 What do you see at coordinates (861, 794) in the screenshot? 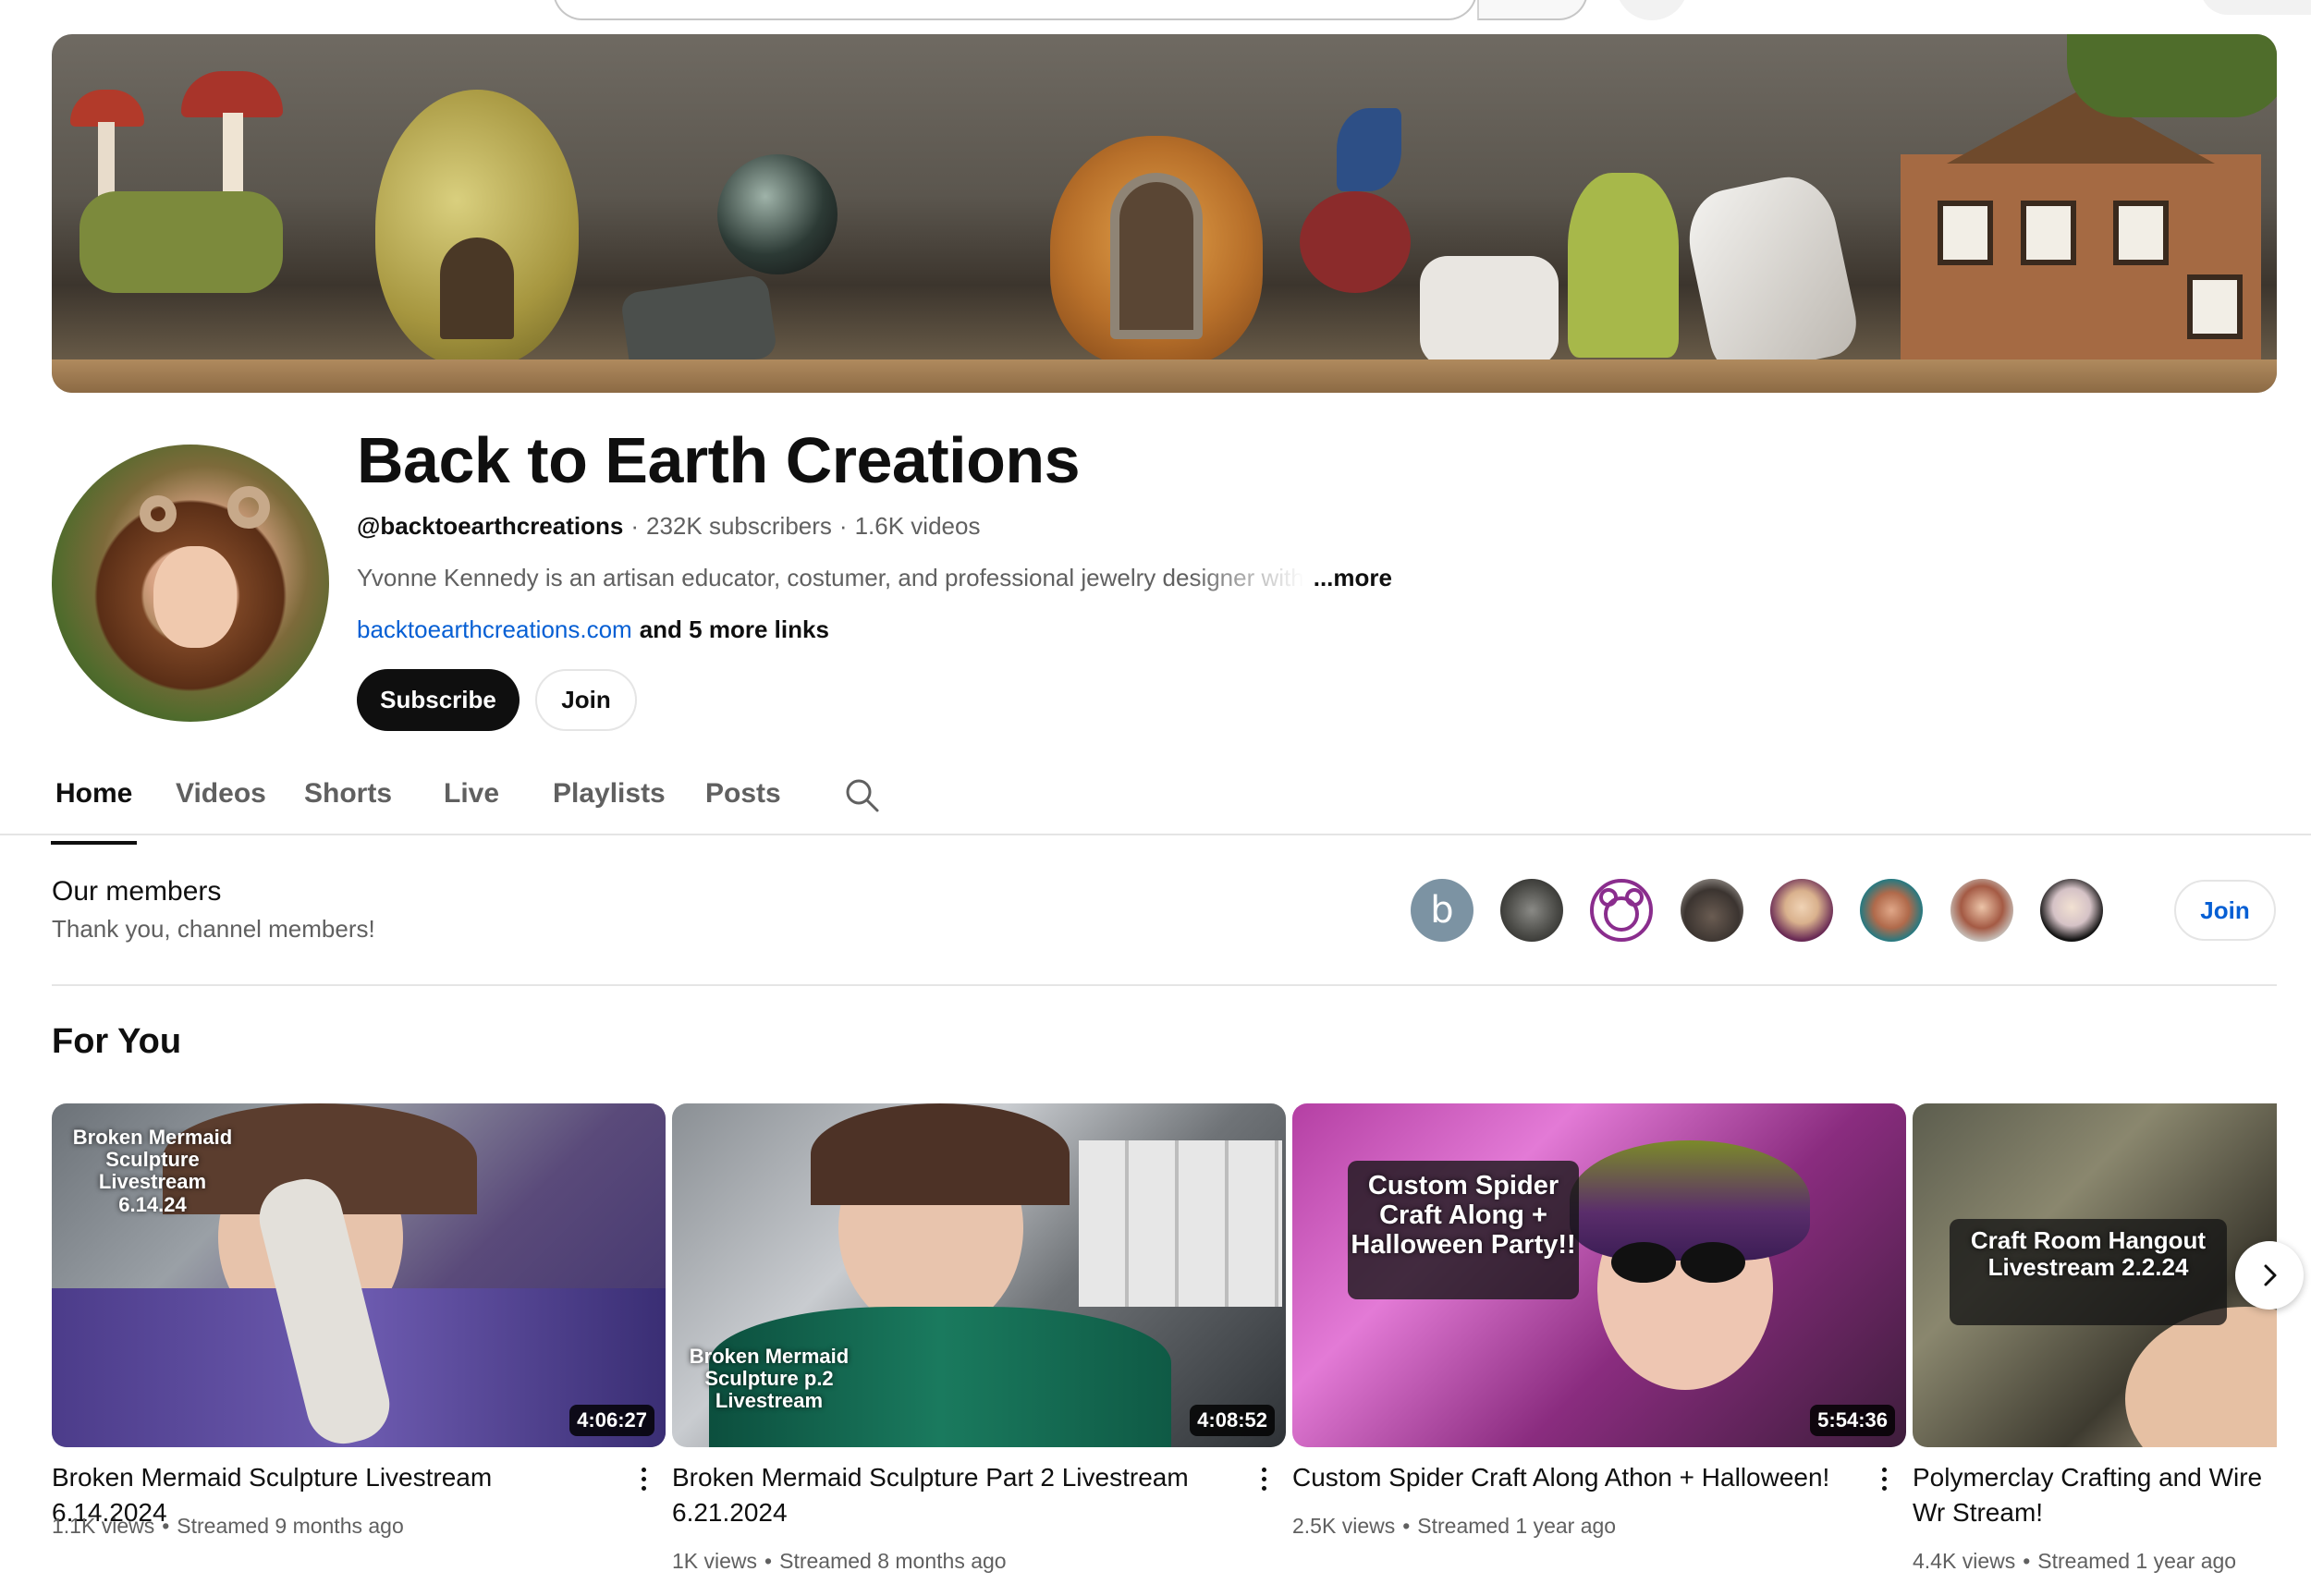
I see `search-icon` at bounding box center [861, 794].